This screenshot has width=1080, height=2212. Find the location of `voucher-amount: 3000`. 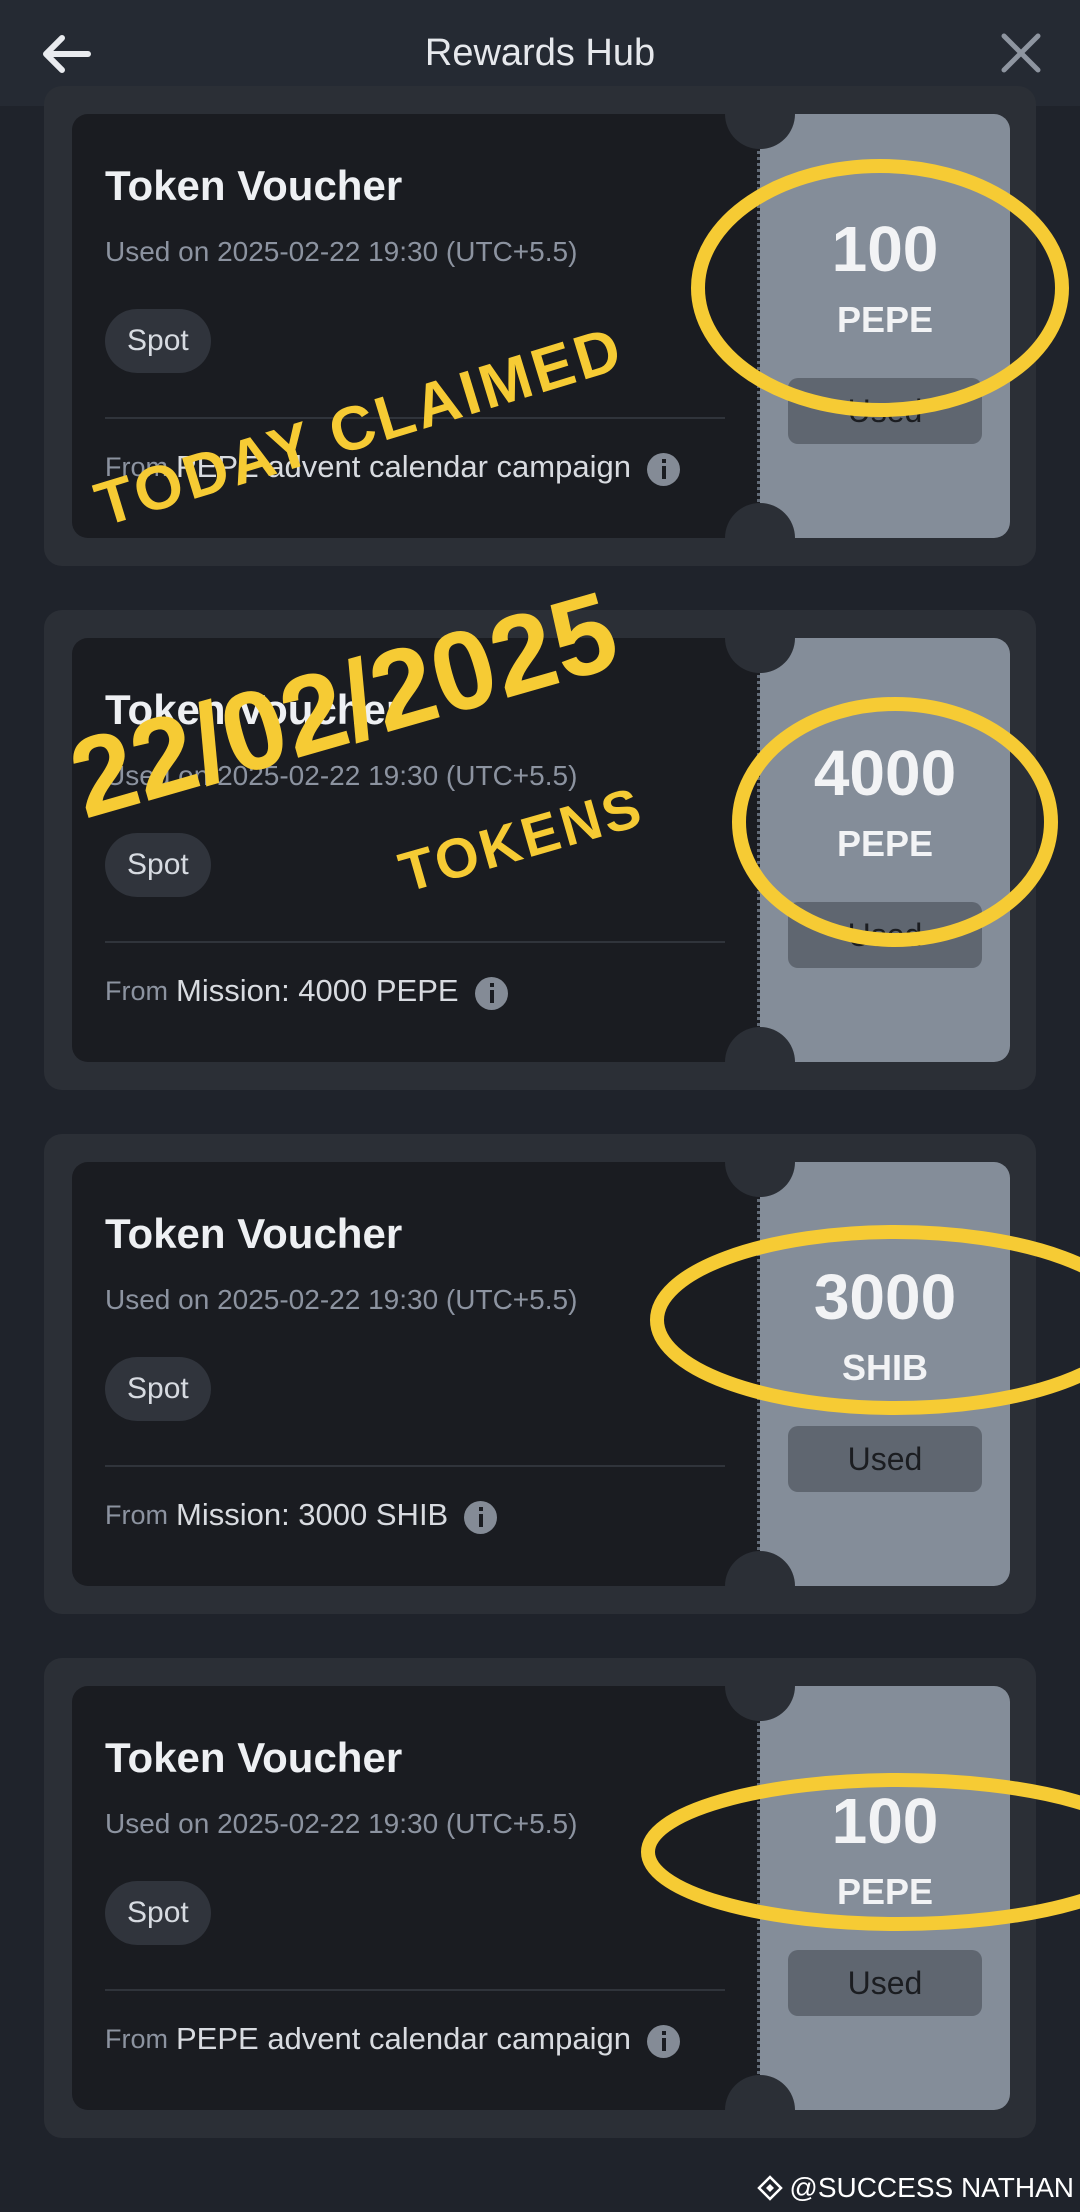

voucher-amount: 3000 is located at coordinates (885, 1297).